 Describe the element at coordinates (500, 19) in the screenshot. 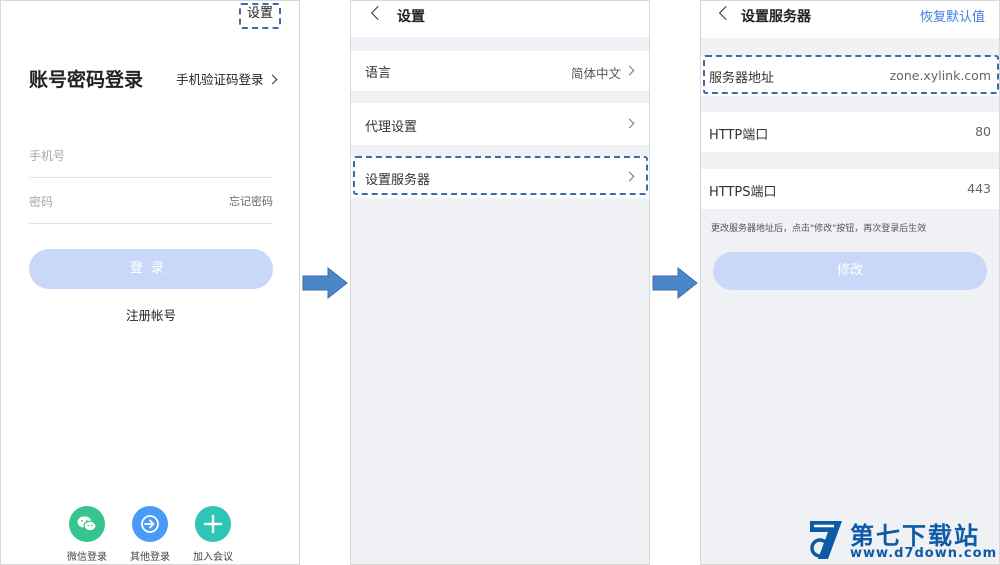

I see `settings-header: 设置` at that location.